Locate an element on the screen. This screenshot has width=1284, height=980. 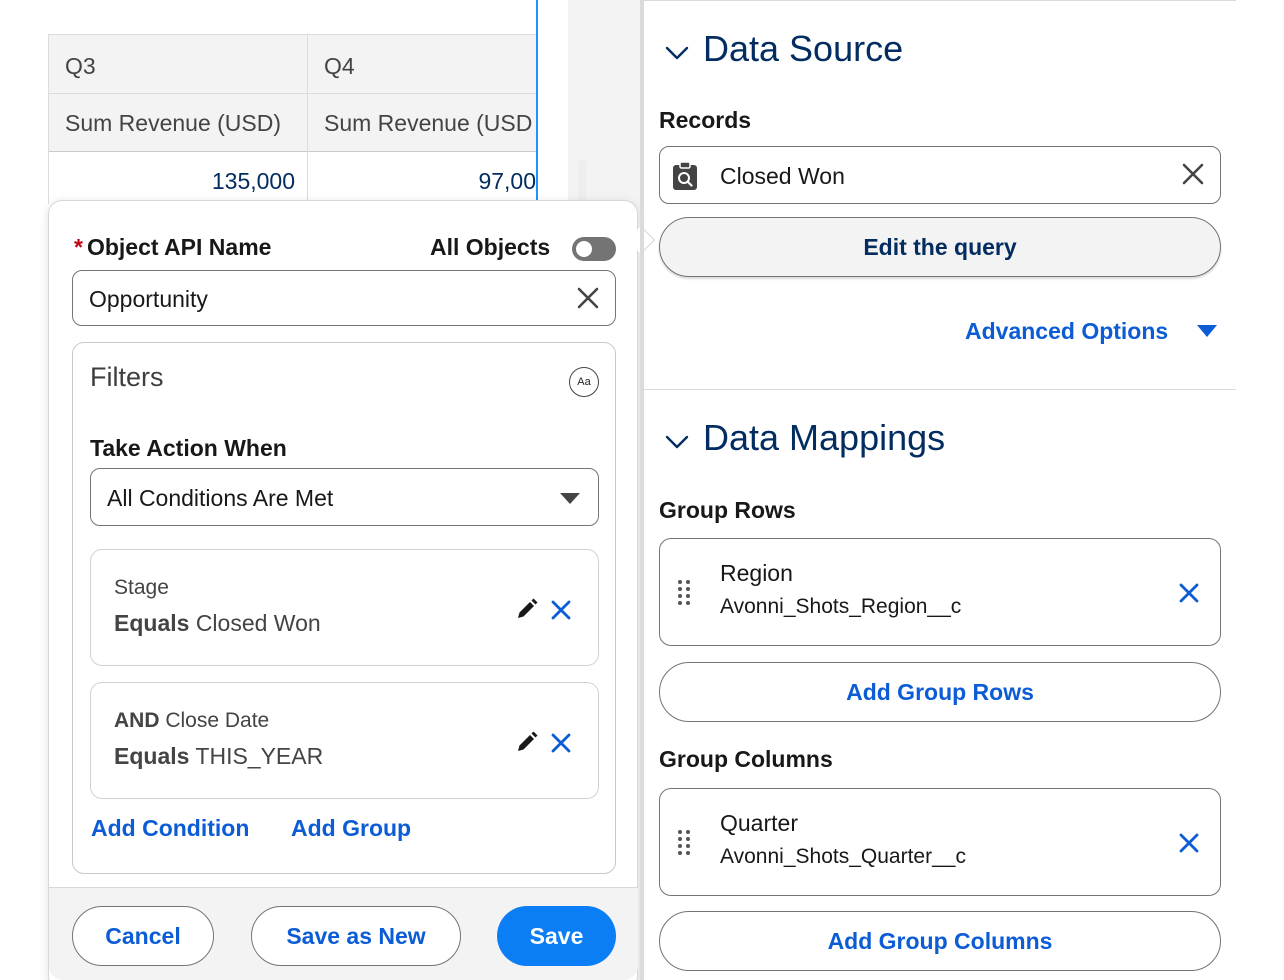
column-header-quarter: Q3 is located at coordinates (178, 64).